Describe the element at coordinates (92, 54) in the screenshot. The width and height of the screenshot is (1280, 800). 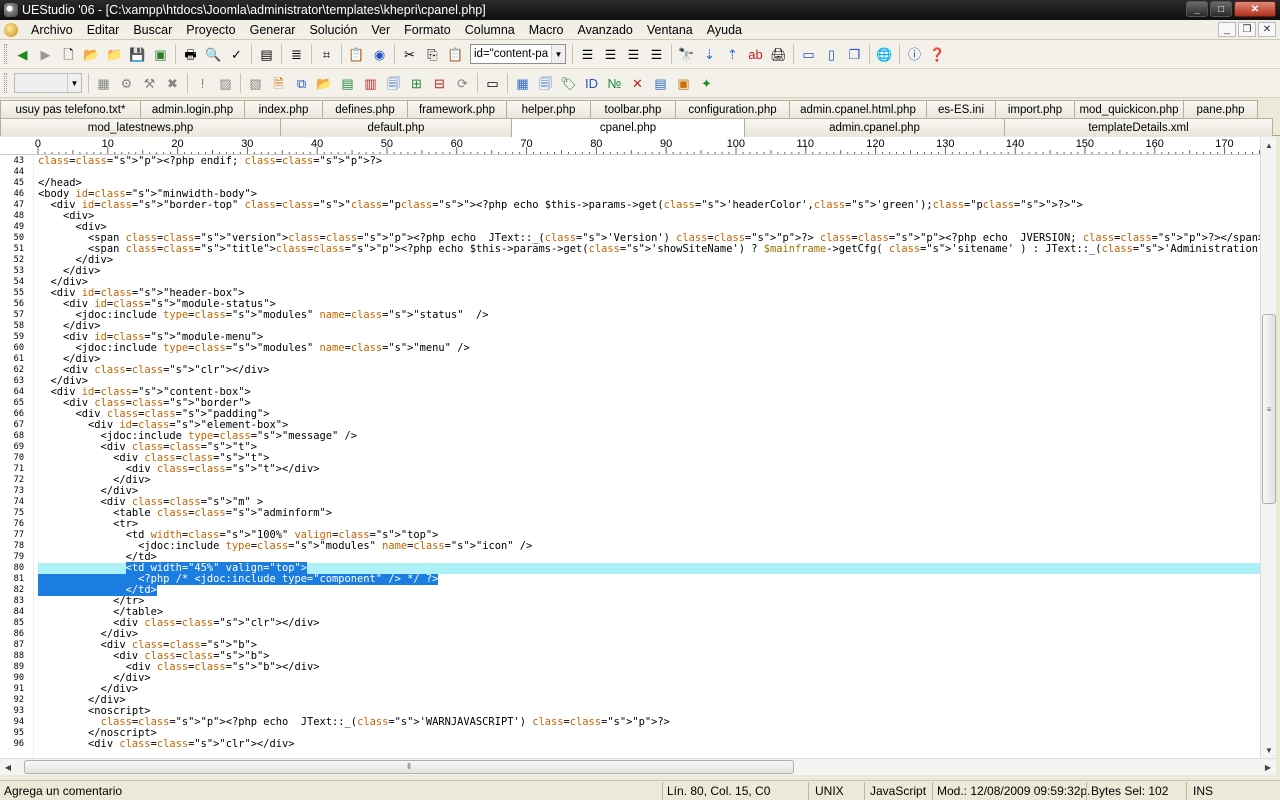
I see `open-folder-icon: 📂` at that location.